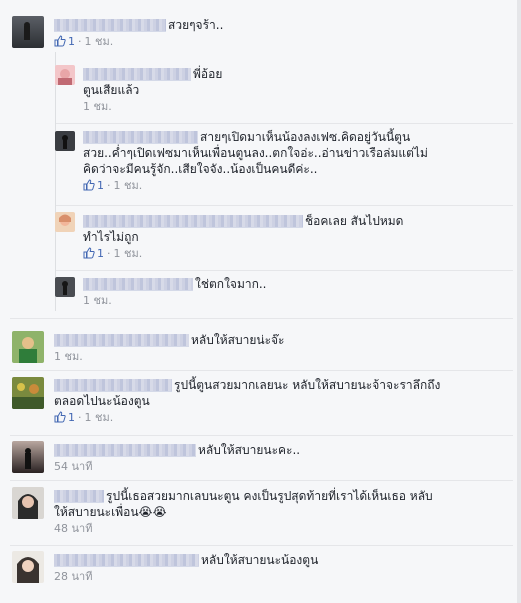 This screenshot has height=603, width=521. Describe the element at coordinates (138, 43) in the screenshot. I see `comment-meta: 1 · 1 ชม.` at that location.